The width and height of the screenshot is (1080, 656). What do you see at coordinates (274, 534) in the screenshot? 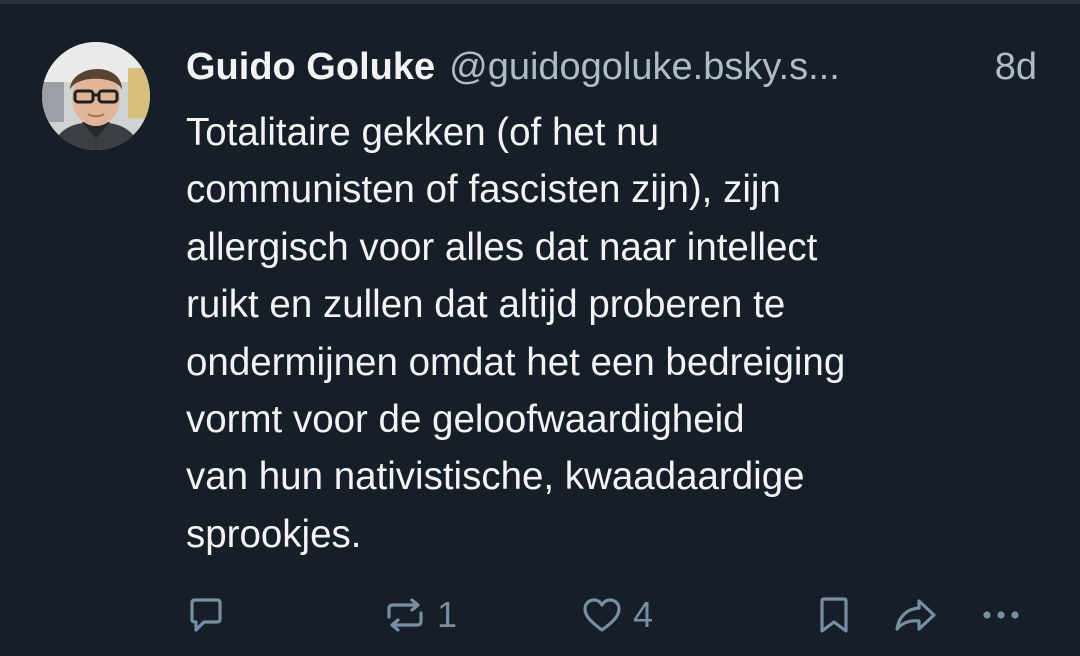
I see `post-text-line: sprookjes.` at bounding box center [274, 534].